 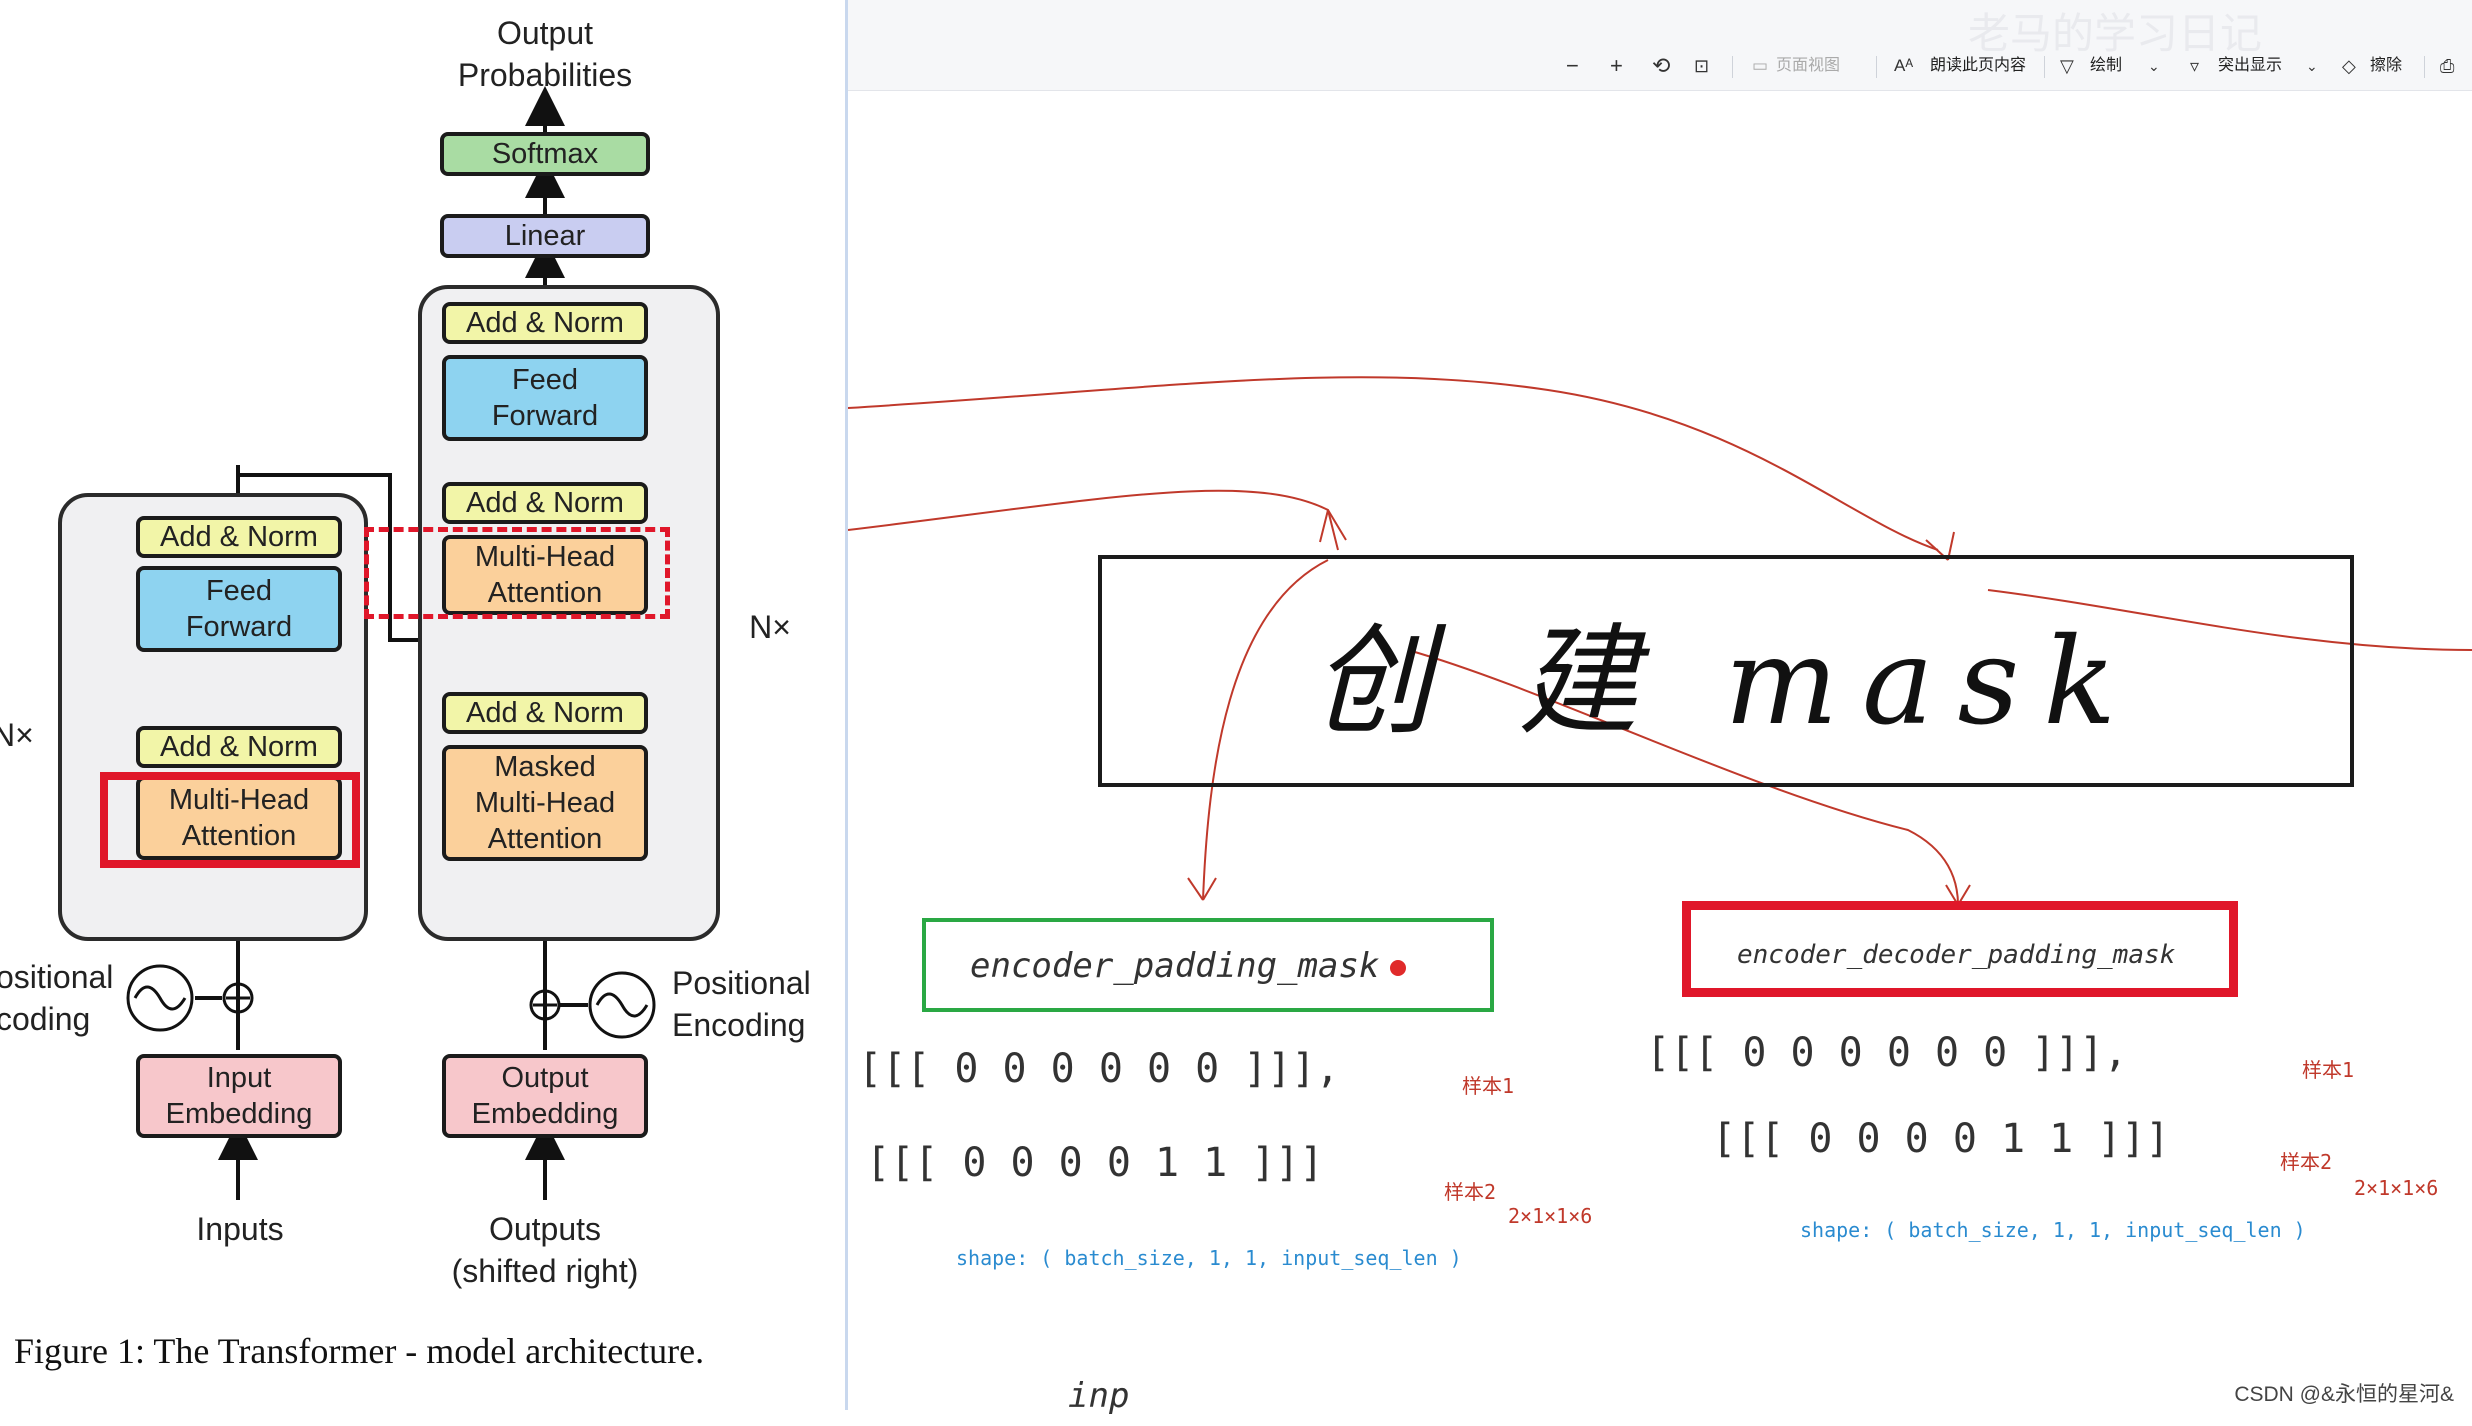 What do you see at coordinates (1095, 1163) in the screenshot?
I see `encoder-mask-row-2: [[[ 0 0 0 0 1 1 ]]]` at bounding box center [1095, 1163].